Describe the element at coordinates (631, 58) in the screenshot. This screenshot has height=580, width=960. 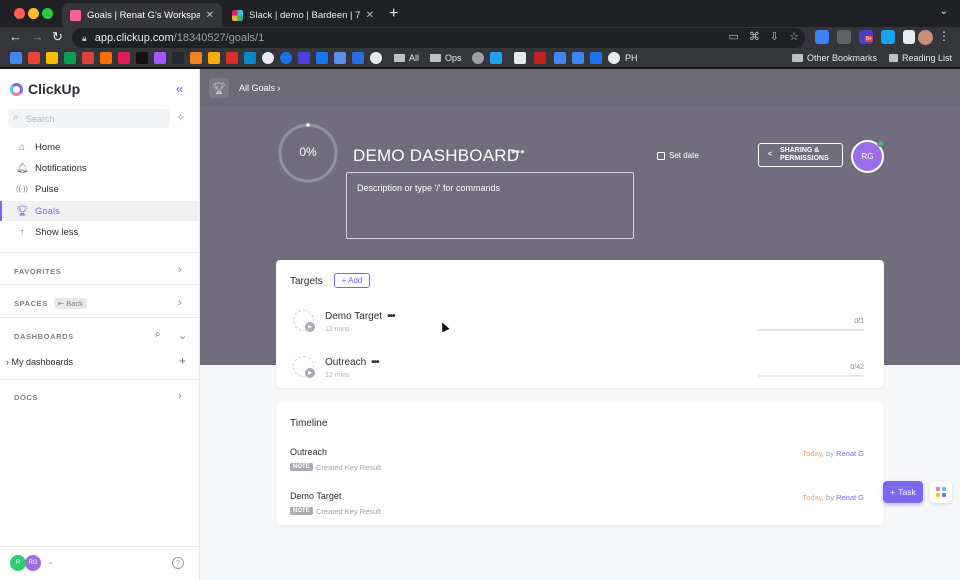
I see `bookmark-ph: PH` at that location.